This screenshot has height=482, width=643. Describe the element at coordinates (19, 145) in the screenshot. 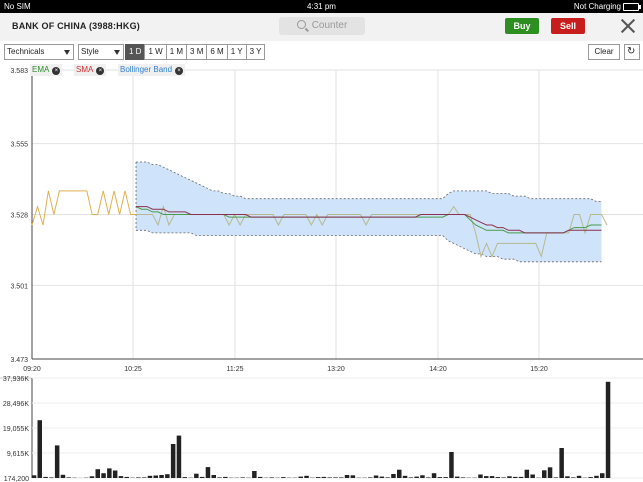

I see `y-tick-label: 3.555` at that location.